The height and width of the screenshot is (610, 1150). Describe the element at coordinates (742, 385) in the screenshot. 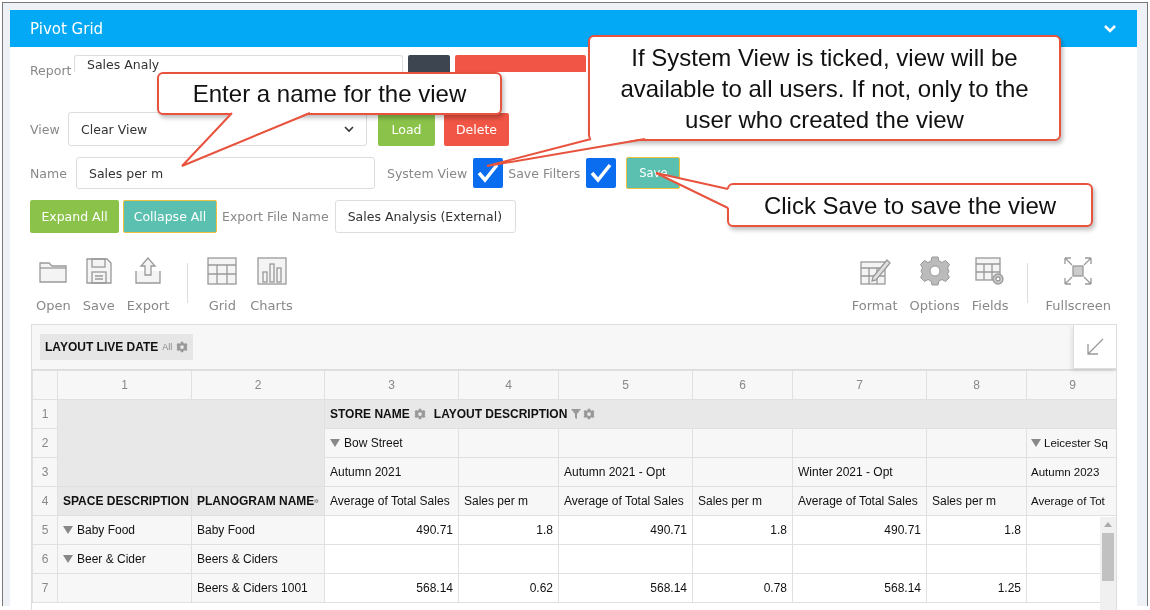

I see `column-number: 6` at that location.